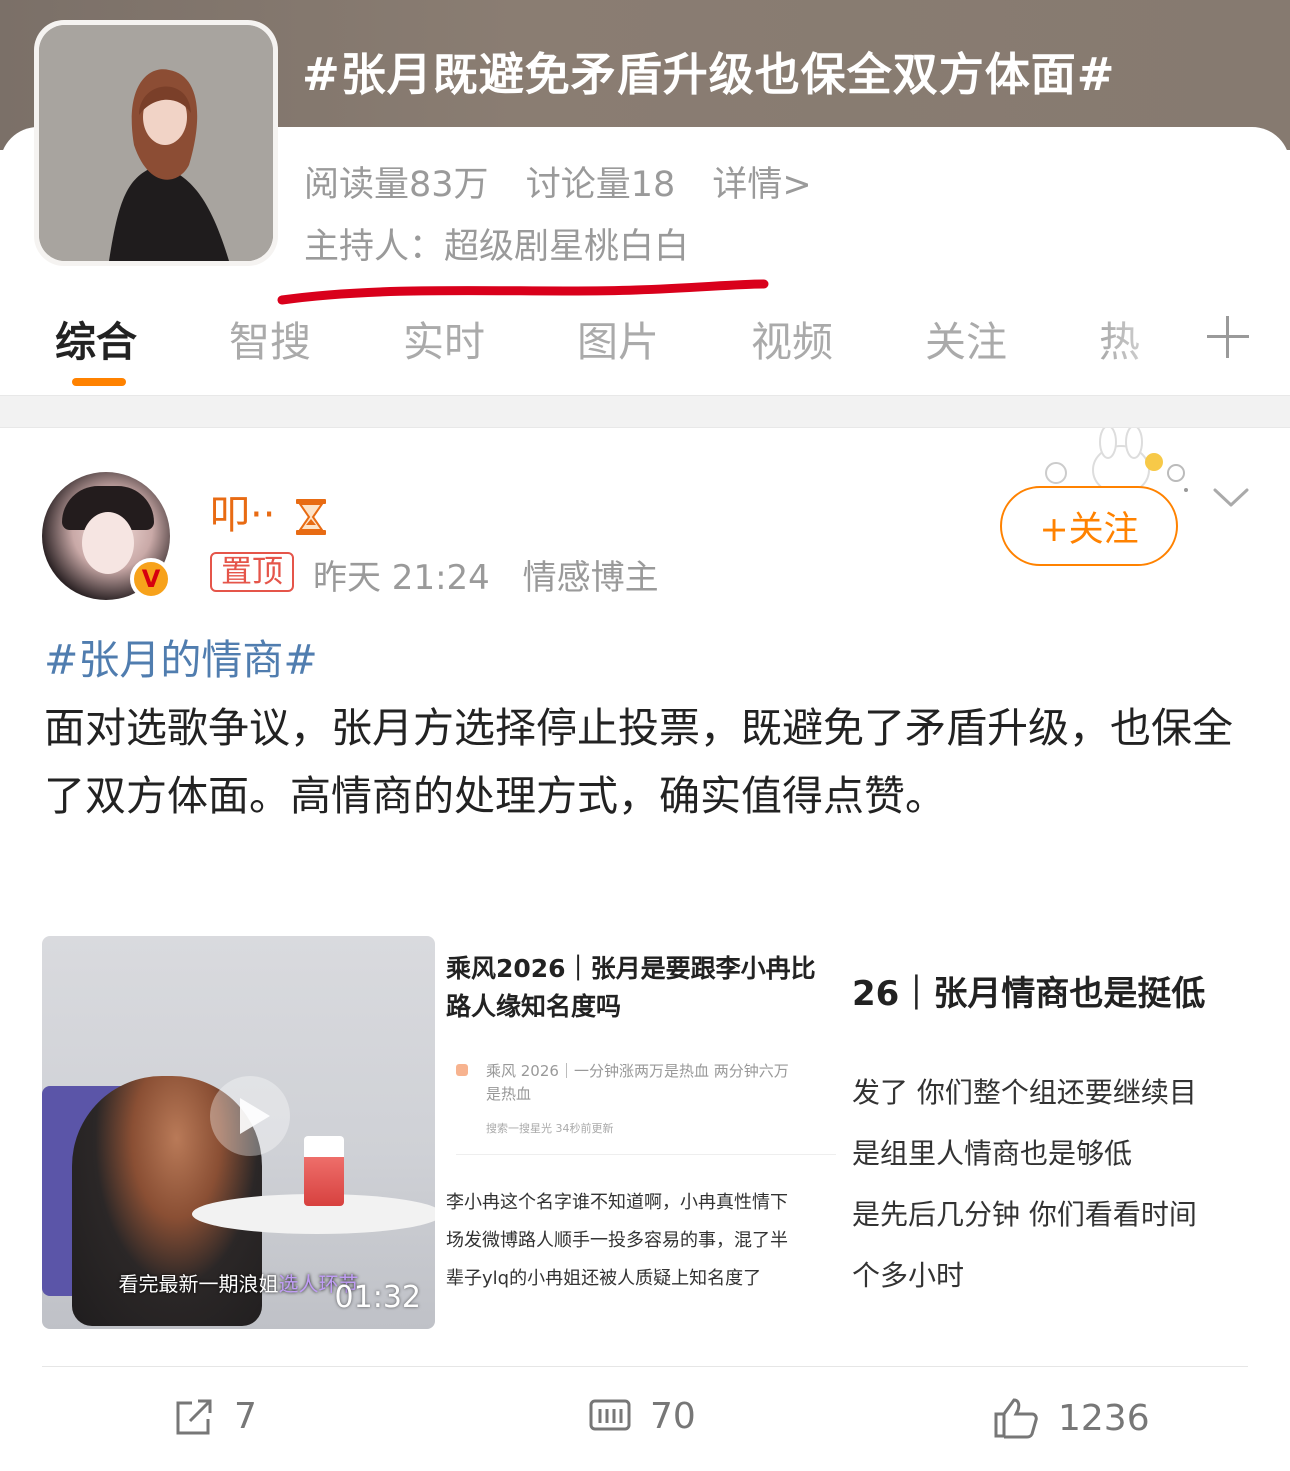 The width and height of the screenshot is (1290, 1471). I want to click on comment-button: 70, so click(642, 1416).